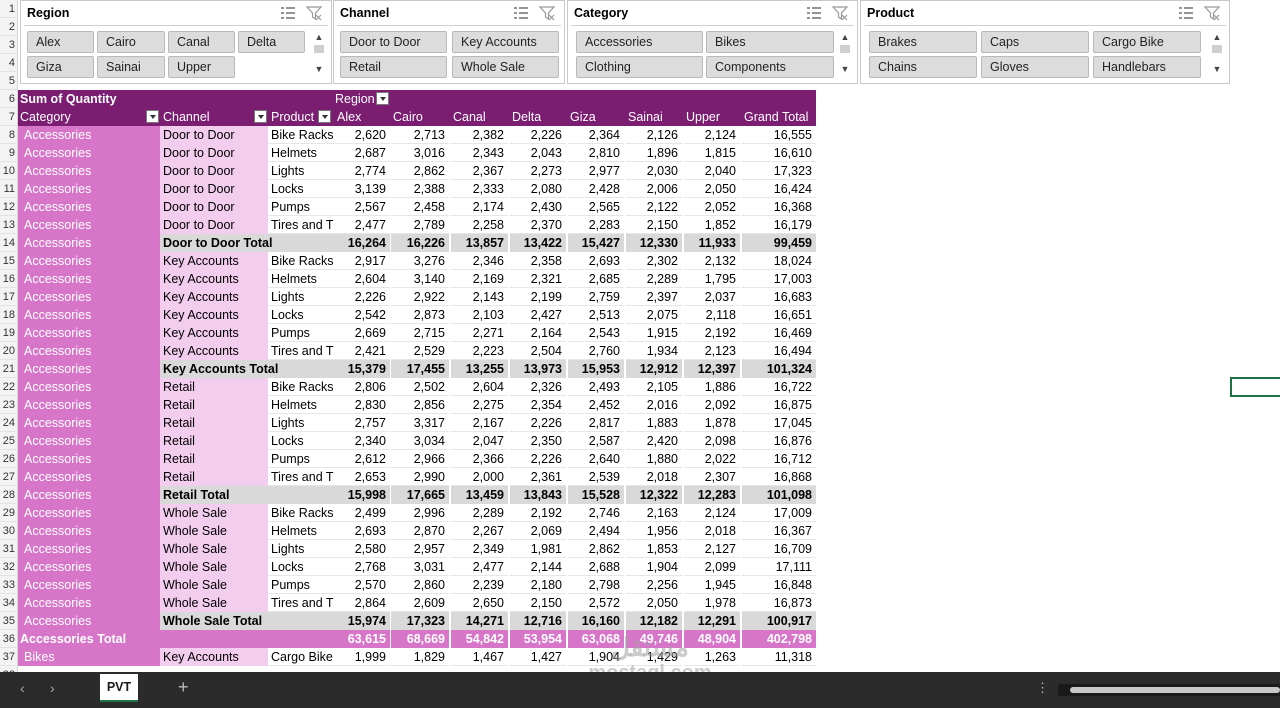 Image resolution: width=1280 pixels, height=708 pixels. I want to click on value-cell: 16,610, so click(779, 153).